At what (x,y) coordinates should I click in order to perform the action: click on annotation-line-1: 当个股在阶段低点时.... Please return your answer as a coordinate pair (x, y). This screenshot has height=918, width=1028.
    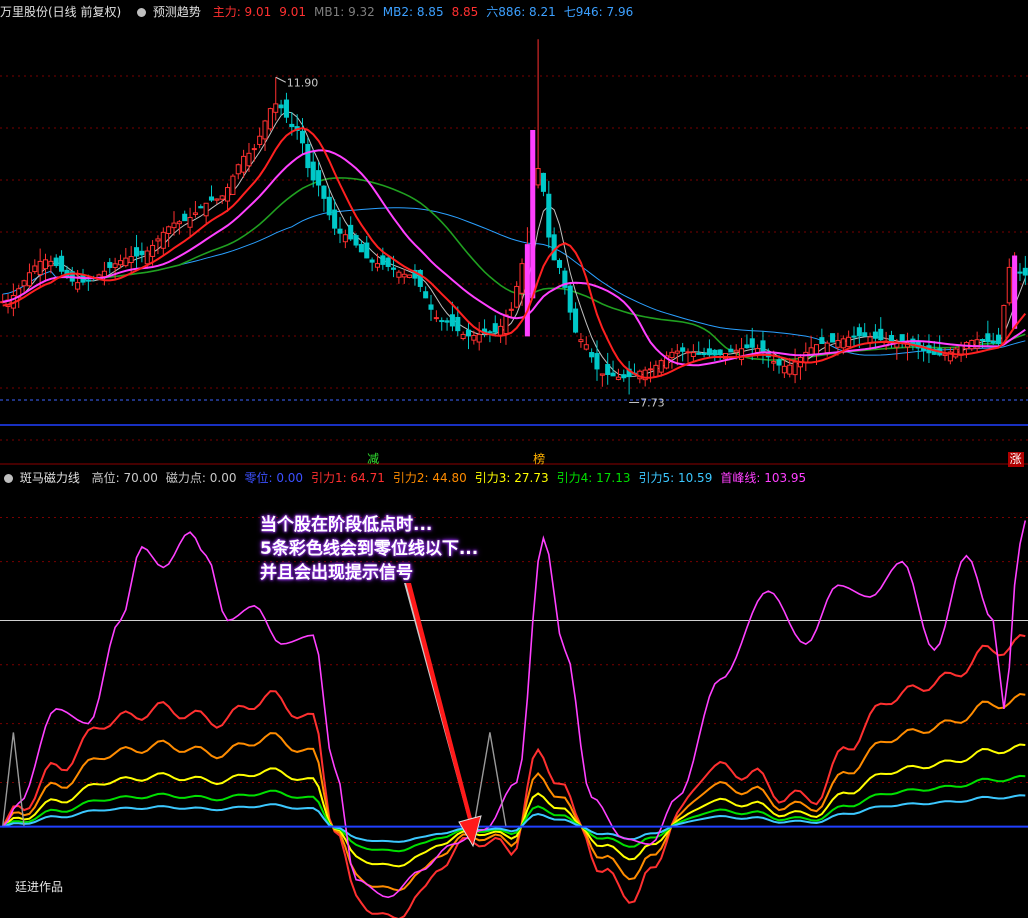
    Looking at the image, I should click on (346, 525).